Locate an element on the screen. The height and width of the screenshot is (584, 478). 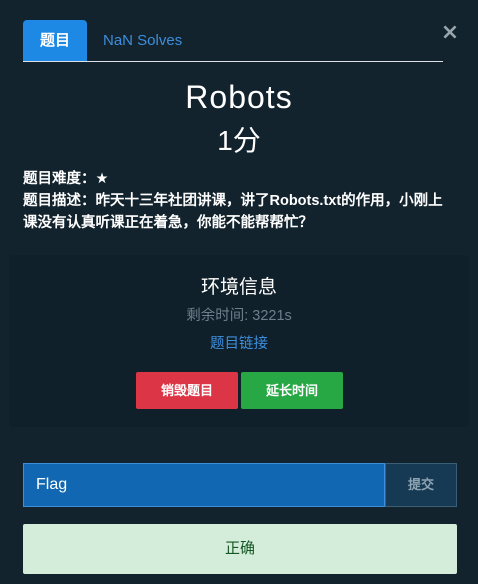
challenge-link: 题目链接 is located at coordinates (239, 344).